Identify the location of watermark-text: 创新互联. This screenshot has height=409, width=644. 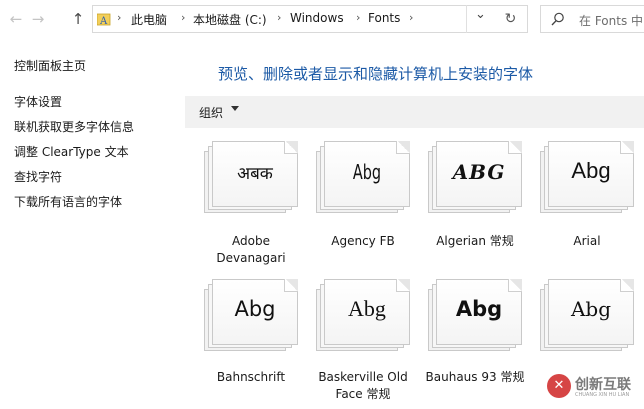
(603, 385).